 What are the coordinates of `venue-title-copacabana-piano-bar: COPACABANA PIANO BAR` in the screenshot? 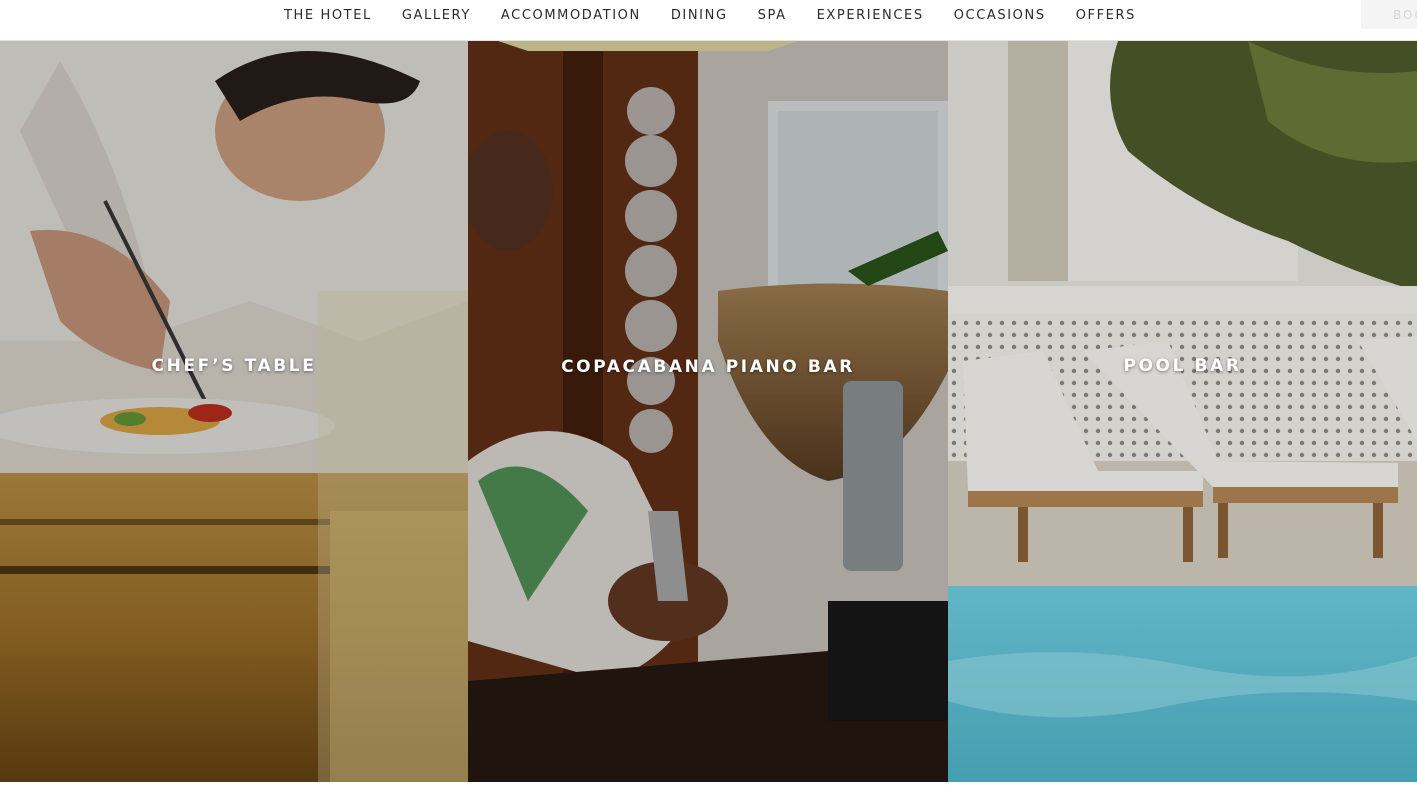 It's located at (708, 367).